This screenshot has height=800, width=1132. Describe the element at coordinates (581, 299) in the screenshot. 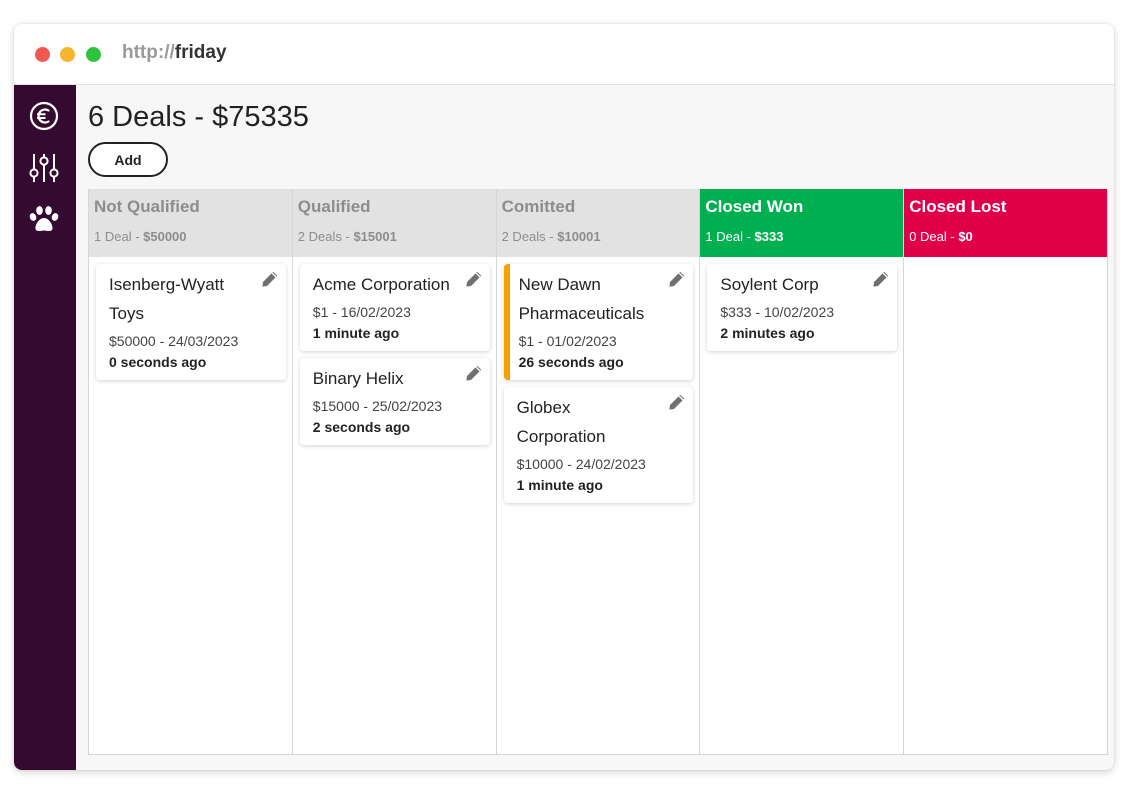

I see `deal-name: New Dawn Pharmaceuticals` at that location.